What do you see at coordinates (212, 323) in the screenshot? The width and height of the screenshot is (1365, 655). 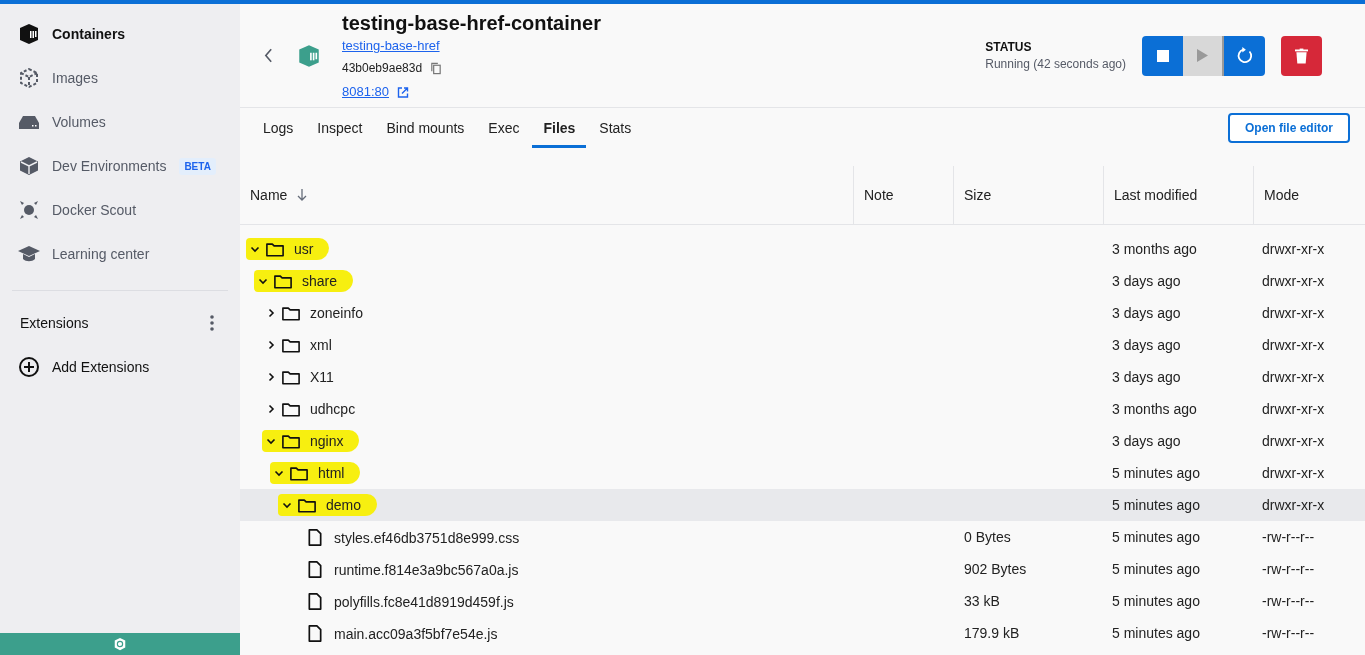 I see `more-options-icon` at bounding box center [212, 323].